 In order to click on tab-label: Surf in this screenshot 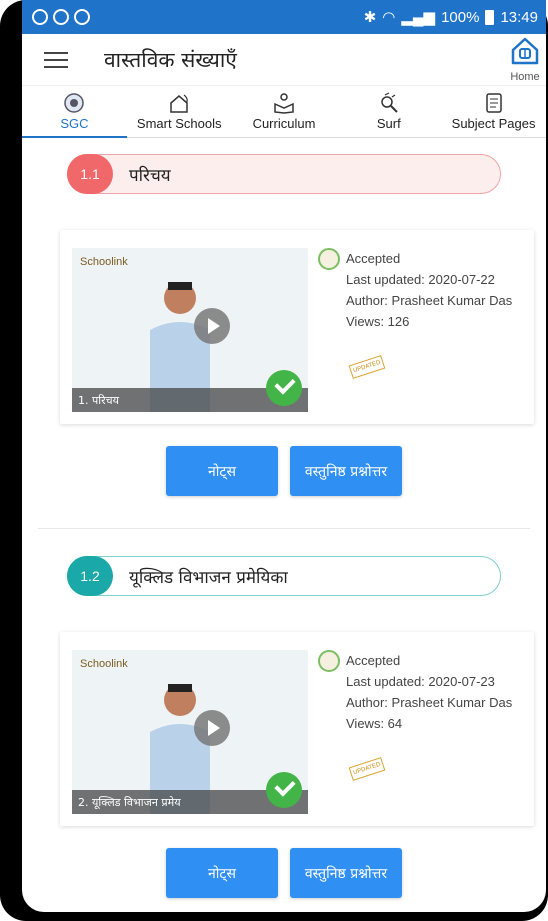, I will do `click(388, 123)`.